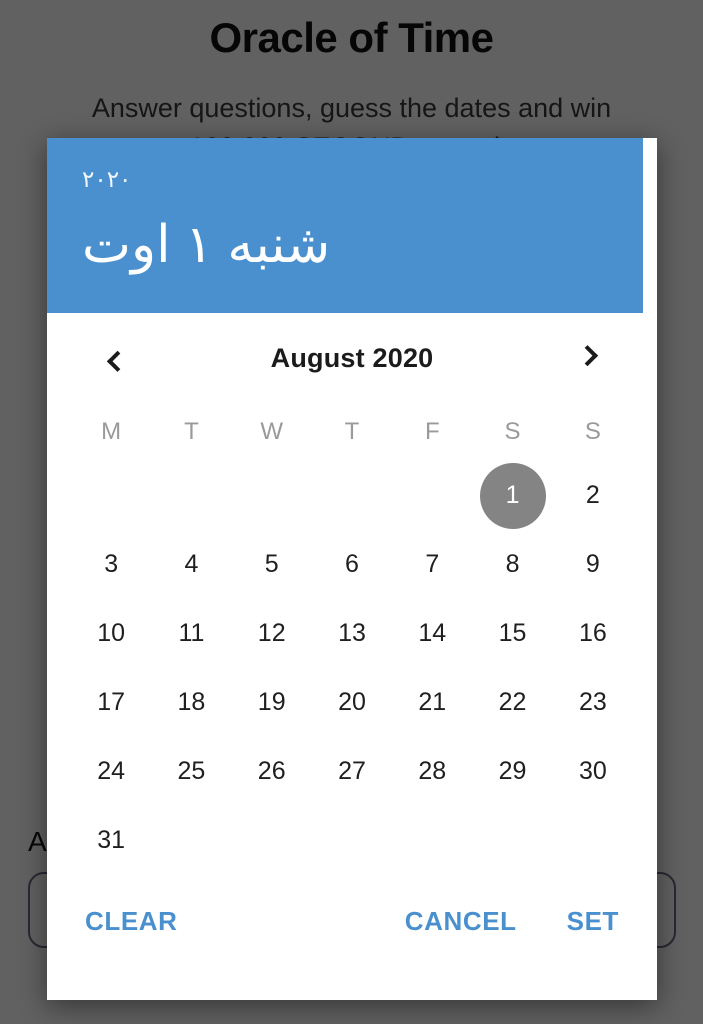 This screenshot has width=703, height=1024. I want to click on day-cell: 12, so click(272, 633).